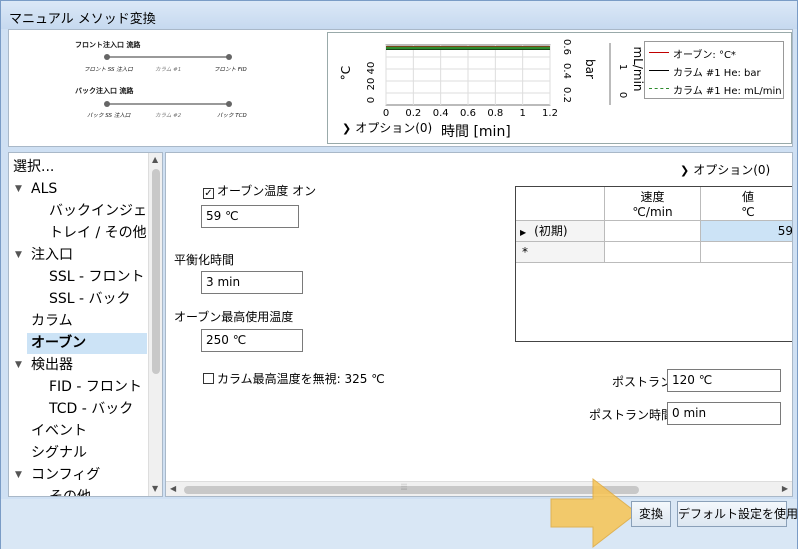 Image resolution: width=798 pixels, height=549 pixels. I want to click on tree-item-ssl-front: SSL - フロント, so click(97, 277).